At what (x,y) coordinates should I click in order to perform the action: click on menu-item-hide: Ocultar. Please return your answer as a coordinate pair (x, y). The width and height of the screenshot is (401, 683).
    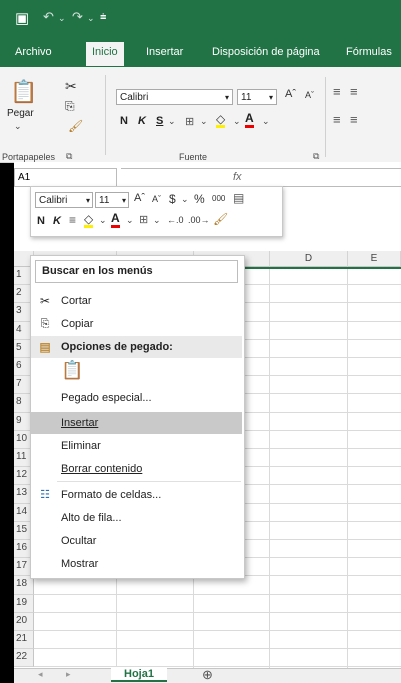
    Looking at the image, I should click on (136, 541).